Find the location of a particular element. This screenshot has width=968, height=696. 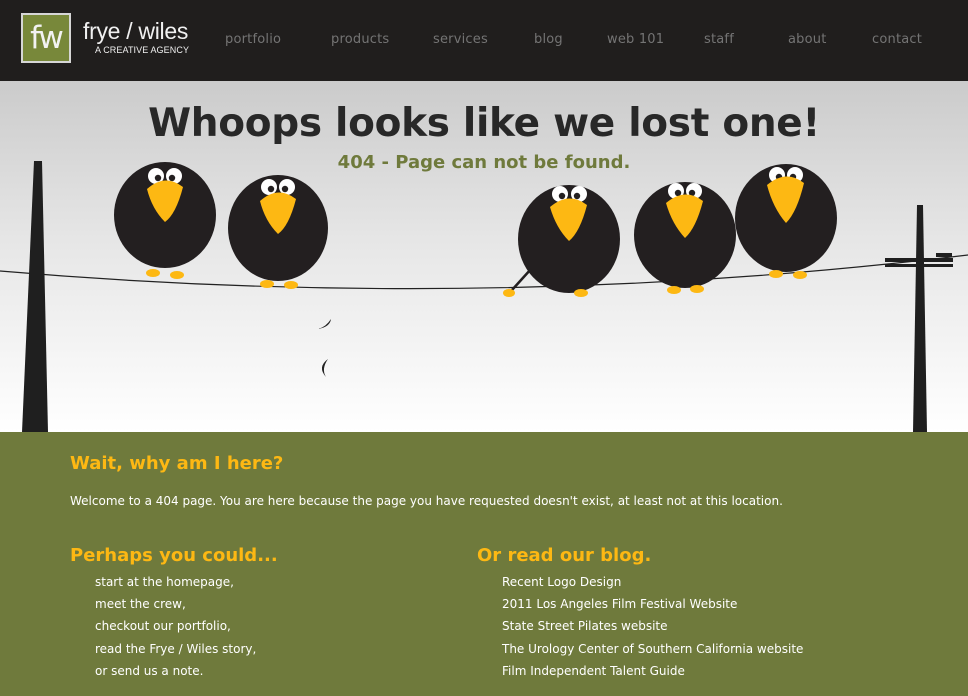

blog-post-link: Recent Logo Design is located at coordinates (652, 582).